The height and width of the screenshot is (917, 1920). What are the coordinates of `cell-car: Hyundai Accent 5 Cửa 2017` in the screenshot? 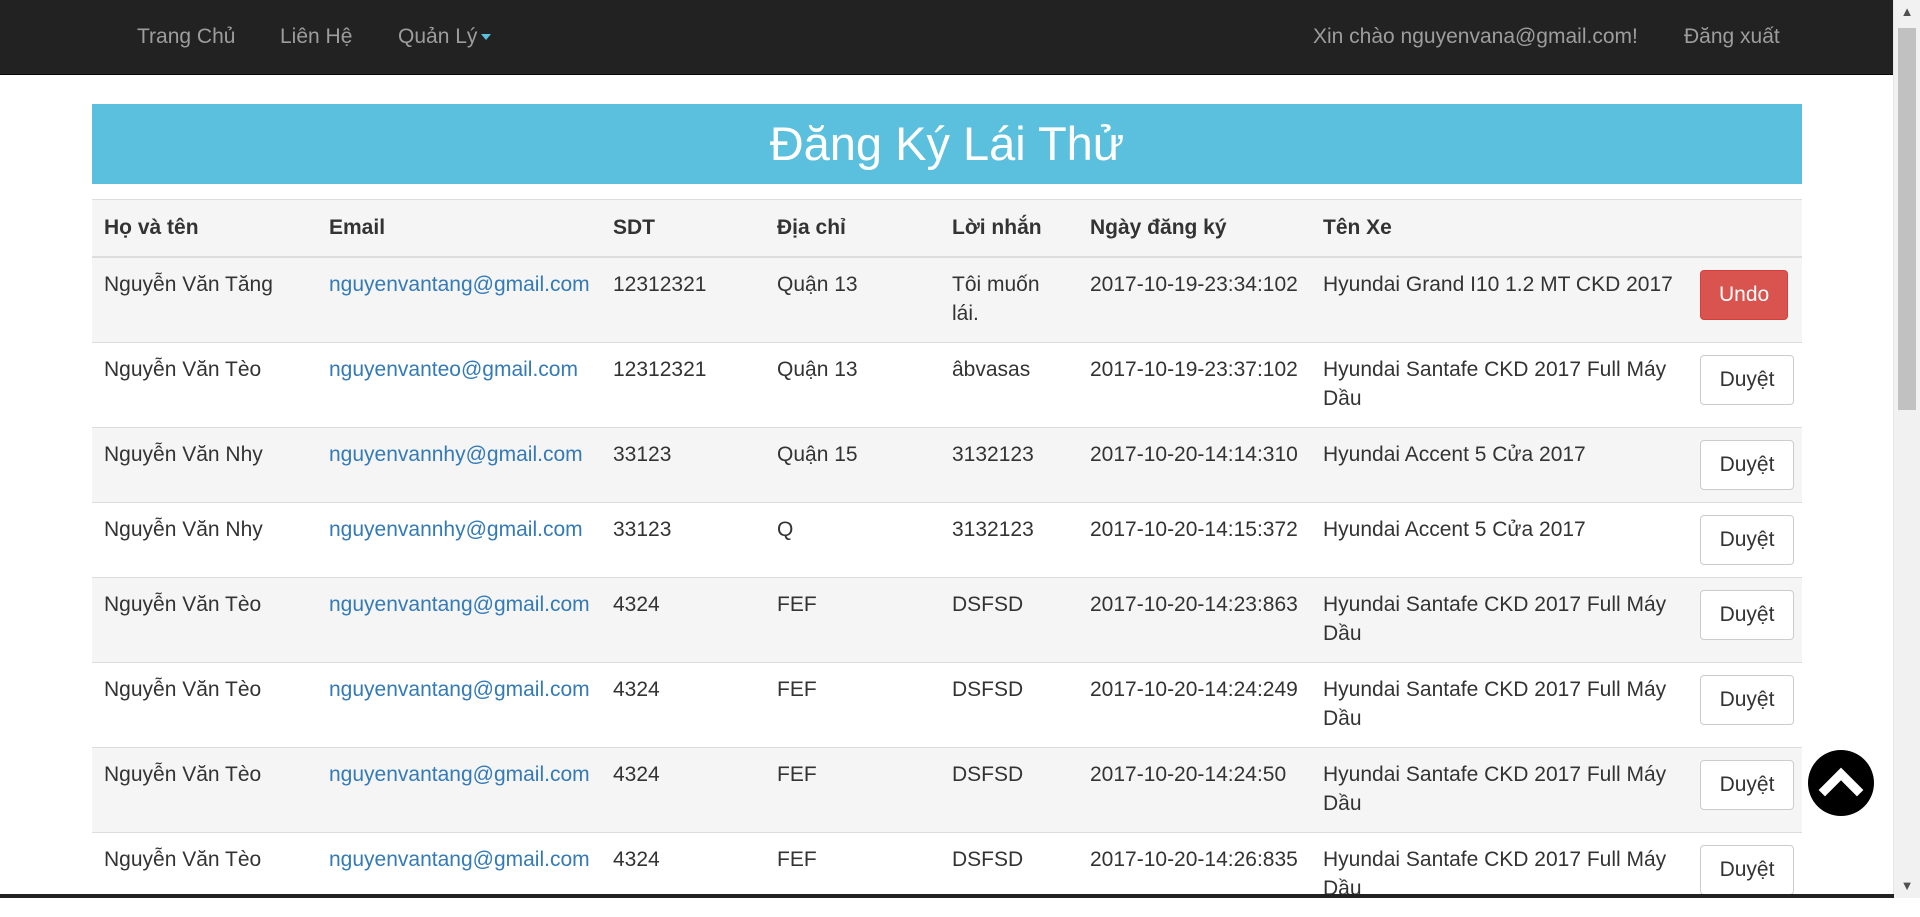 It's located at (1499, 464).